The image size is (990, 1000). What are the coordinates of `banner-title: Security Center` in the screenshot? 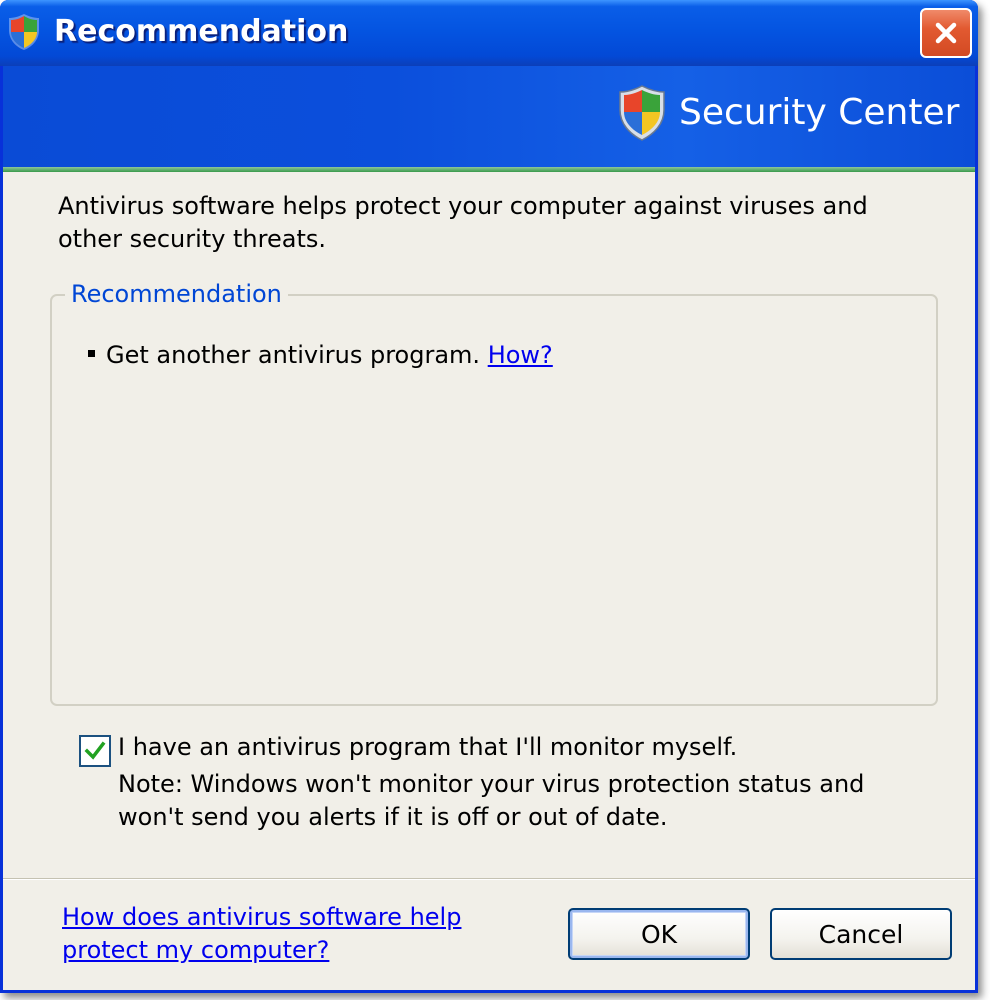 It's located at (819, 112).